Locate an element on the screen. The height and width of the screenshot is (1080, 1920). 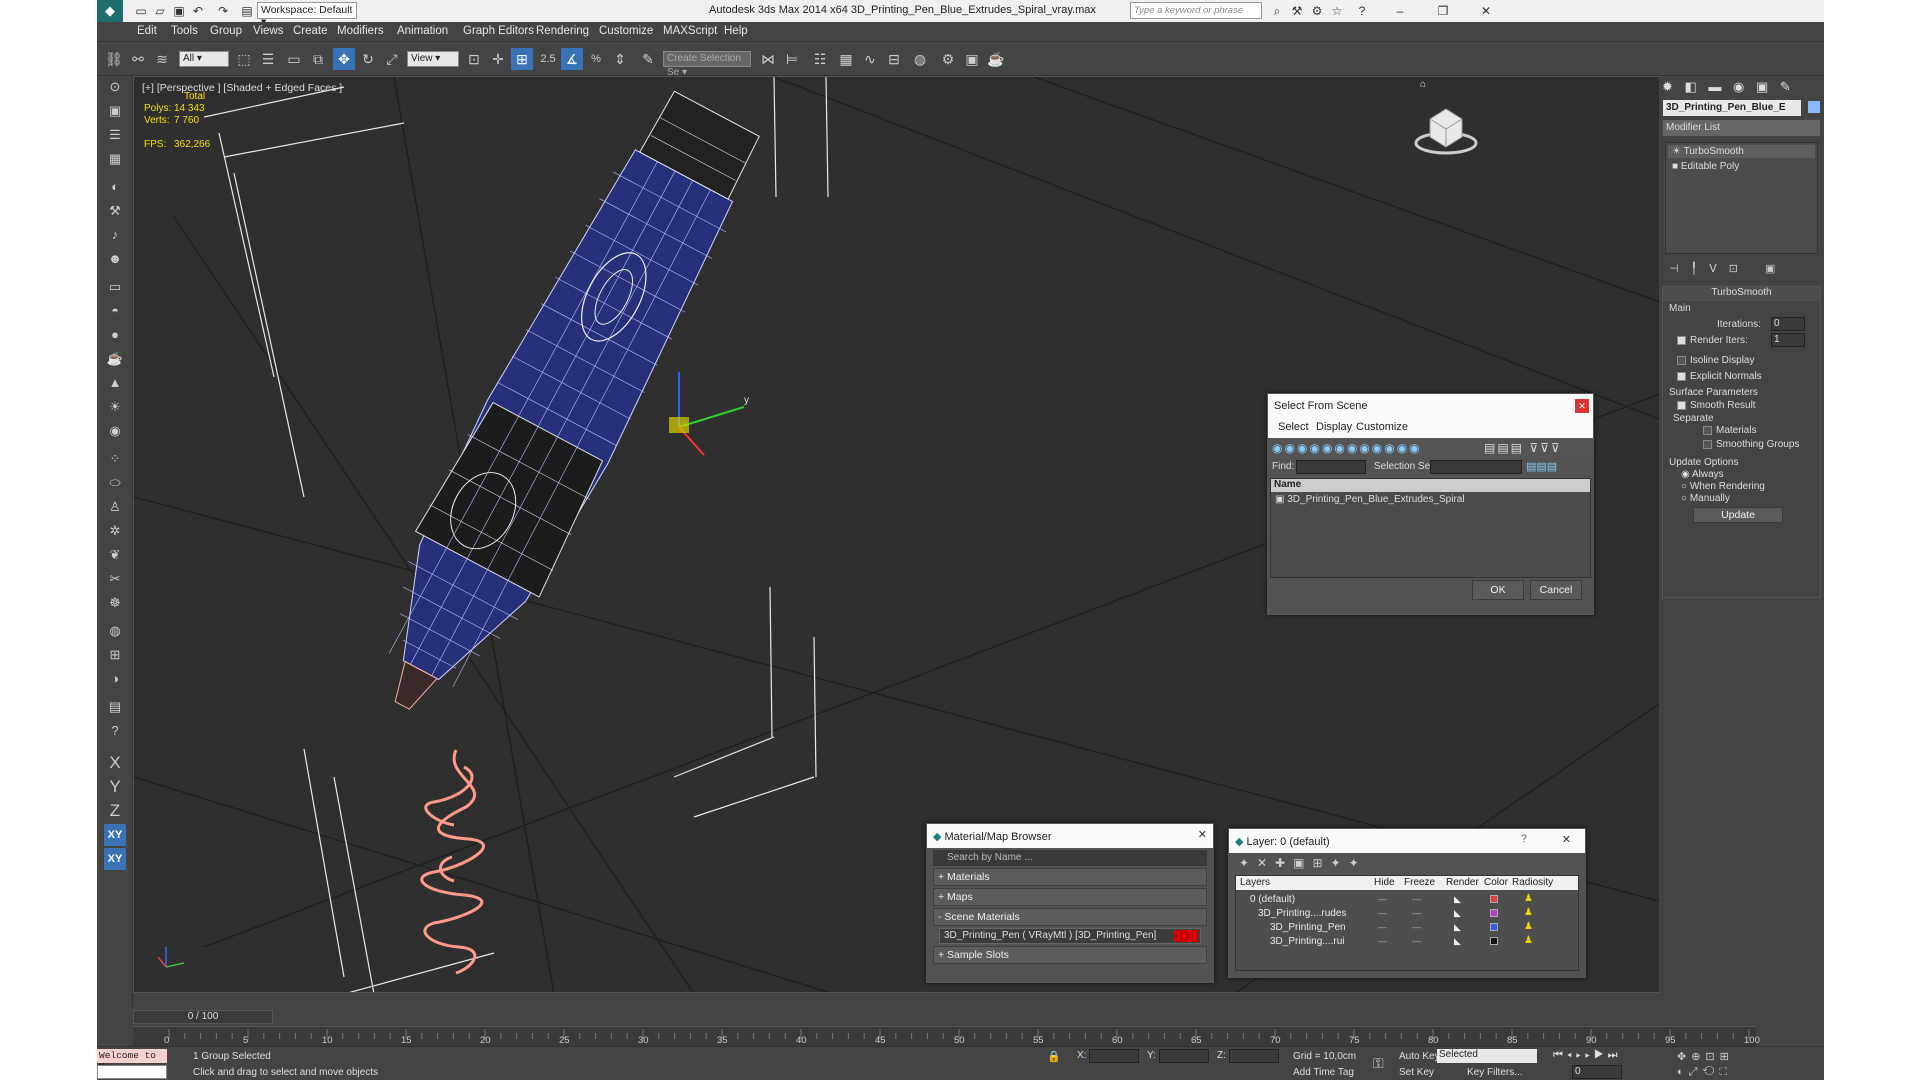
binoculars-icon: ⌕ is located at coordinates (1277, 11).